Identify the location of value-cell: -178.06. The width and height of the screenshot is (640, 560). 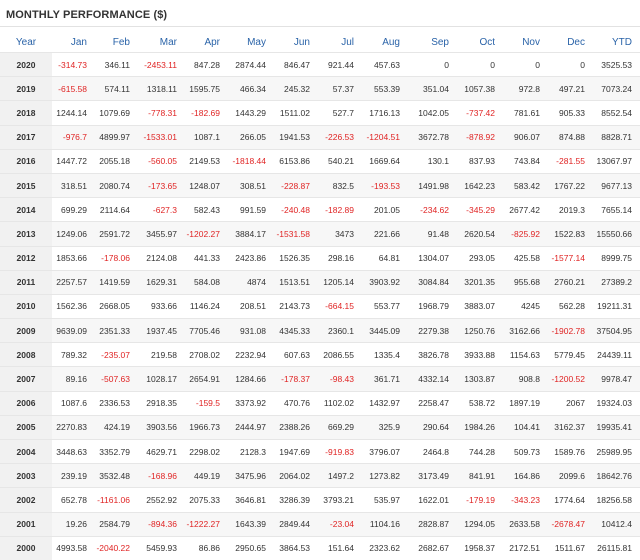
(116, 258).